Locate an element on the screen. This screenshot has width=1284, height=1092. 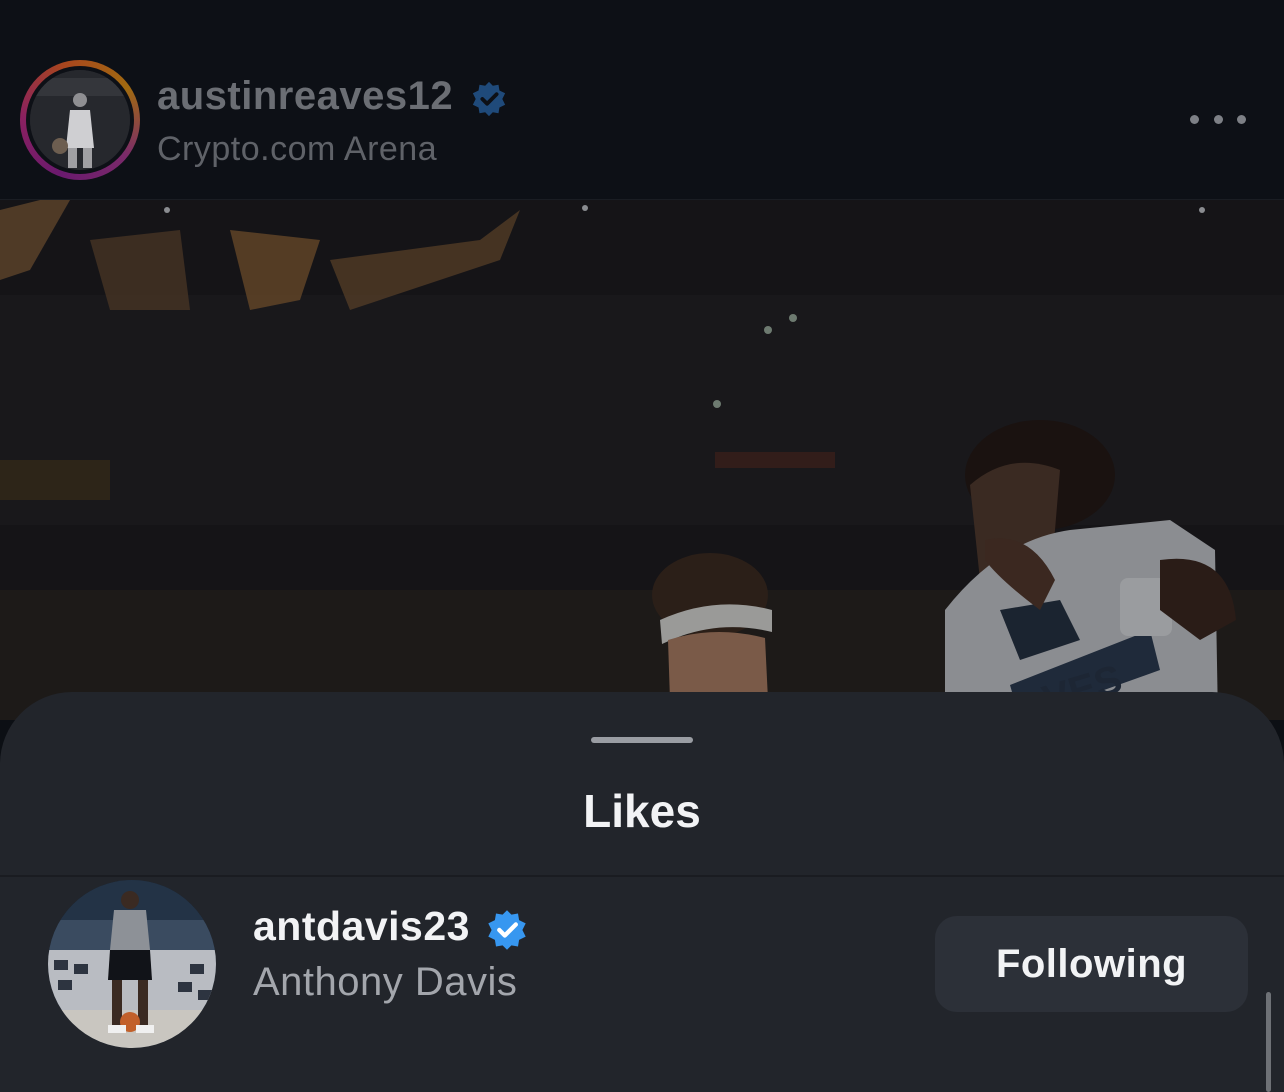
post-author-avatar is located at coordinates (80, 120).